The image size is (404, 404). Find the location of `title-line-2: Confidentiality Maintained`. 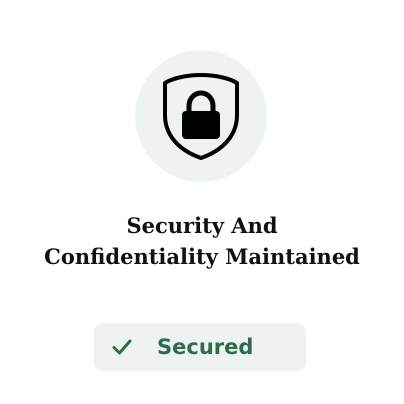

title-line-2: Confidentiality Maintained is located at coordinates (202, 256).